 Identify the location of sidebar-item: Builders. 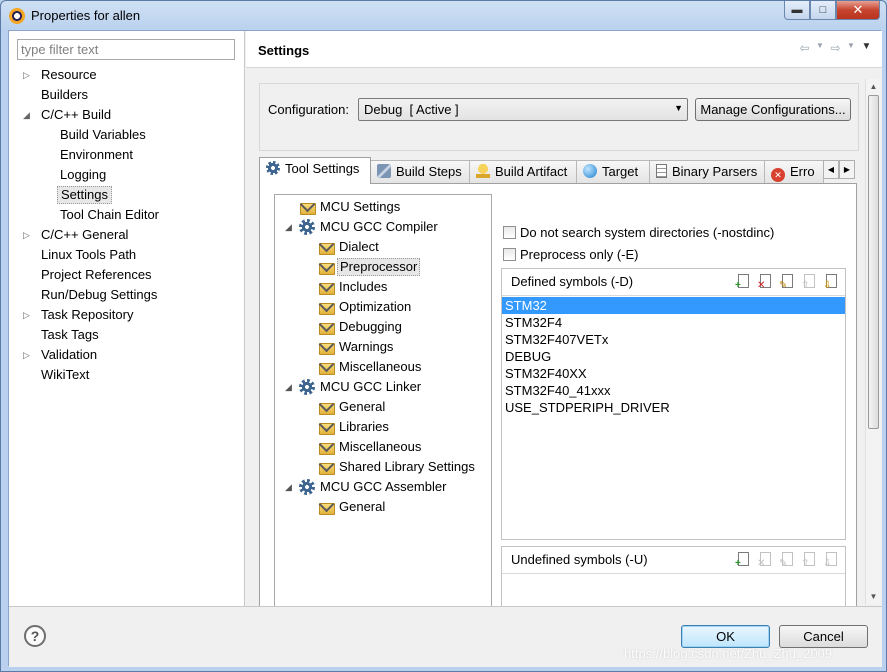
(127, 95).